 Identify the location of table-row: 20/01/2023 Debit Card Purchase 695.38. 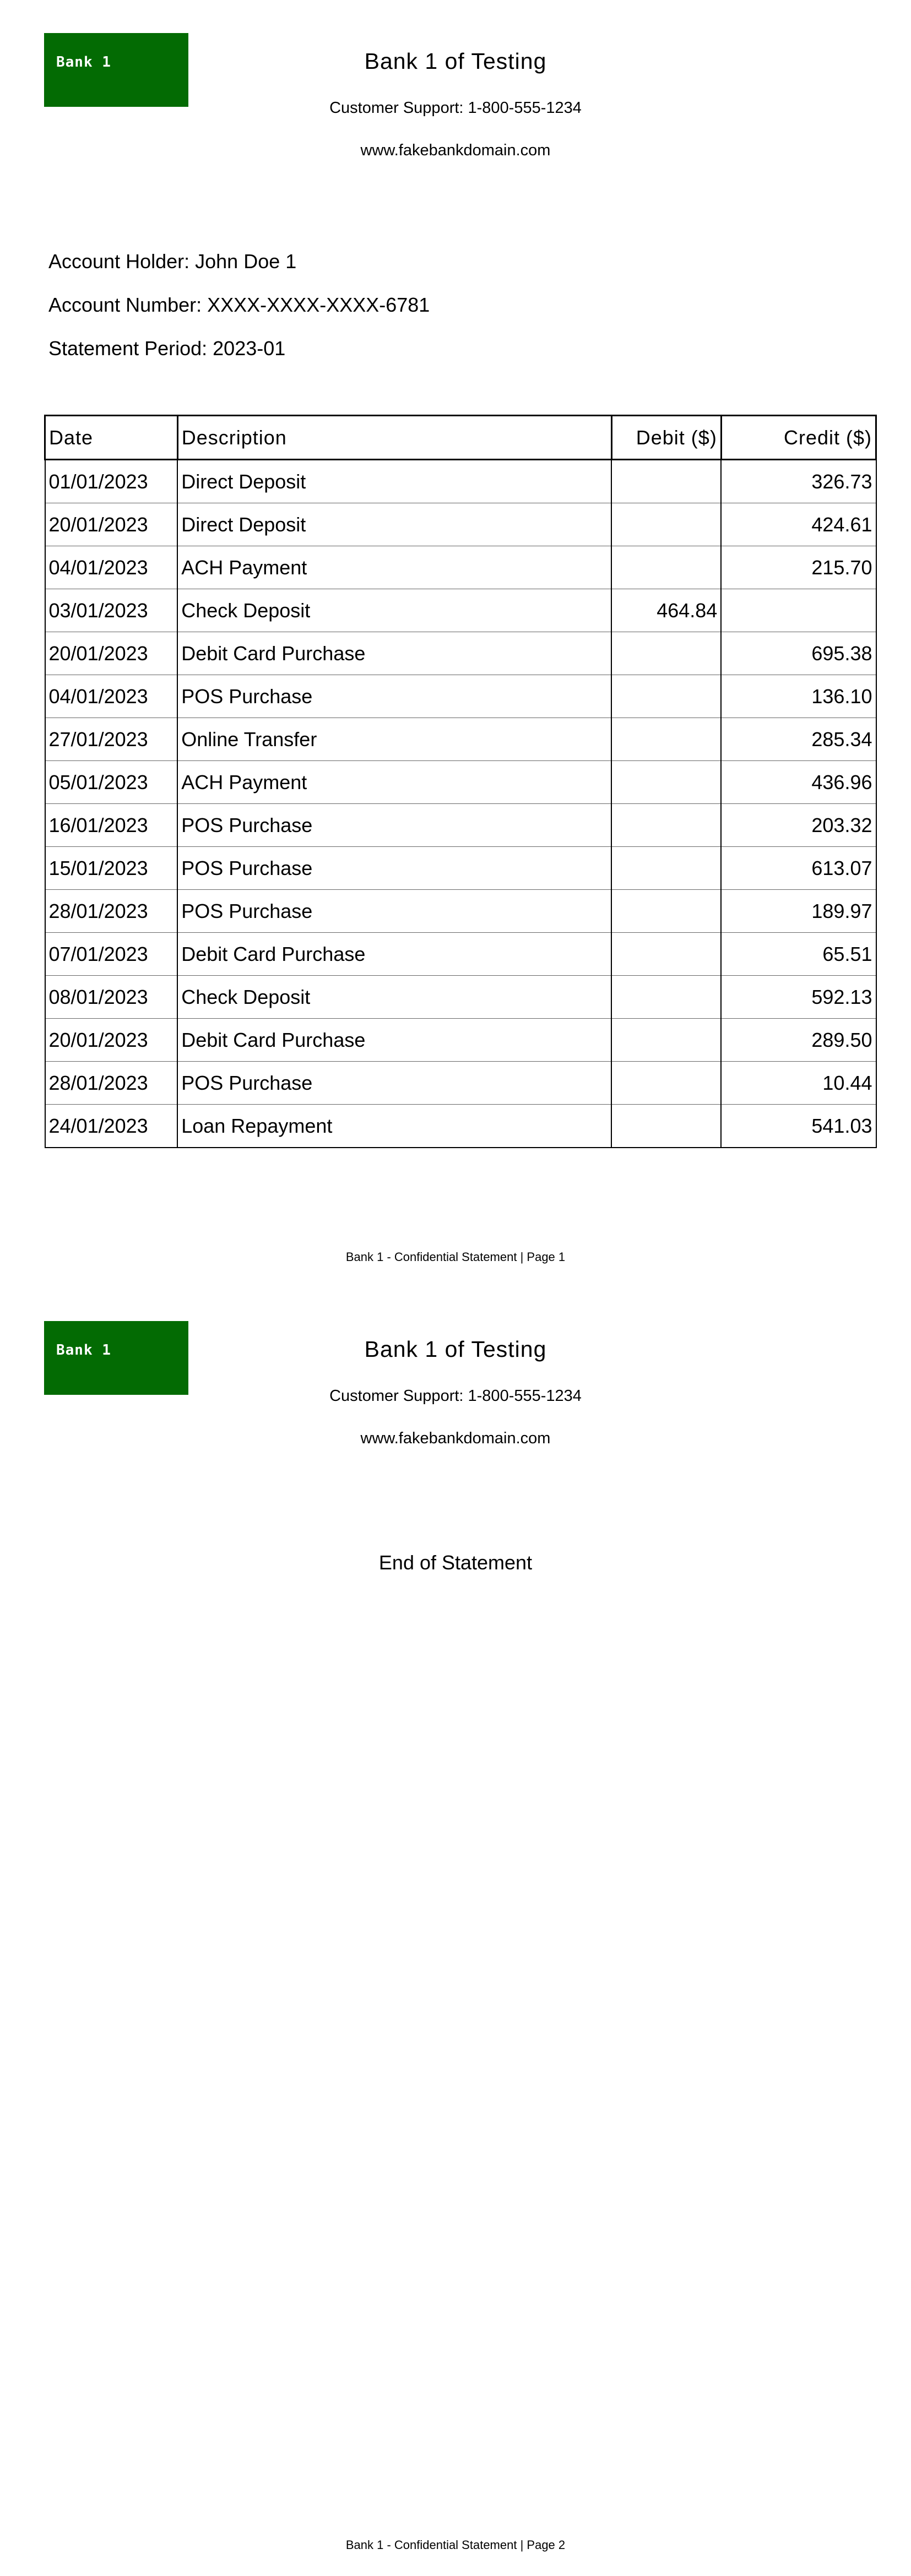
(460, 653).